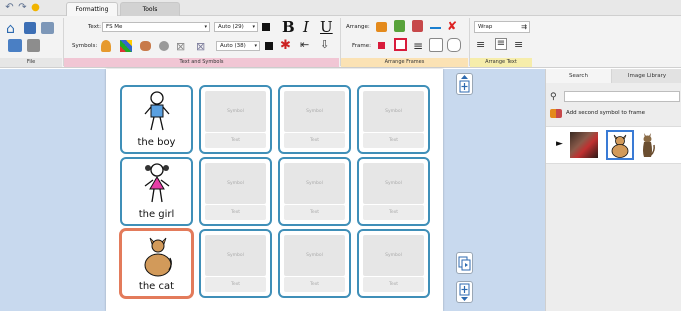 The width and height of the screenshot is (681, 311). What do you see at coordinates (156, 214) in the screenshot?
I see `cell-label: the girl` at bounding box center [156, 214].